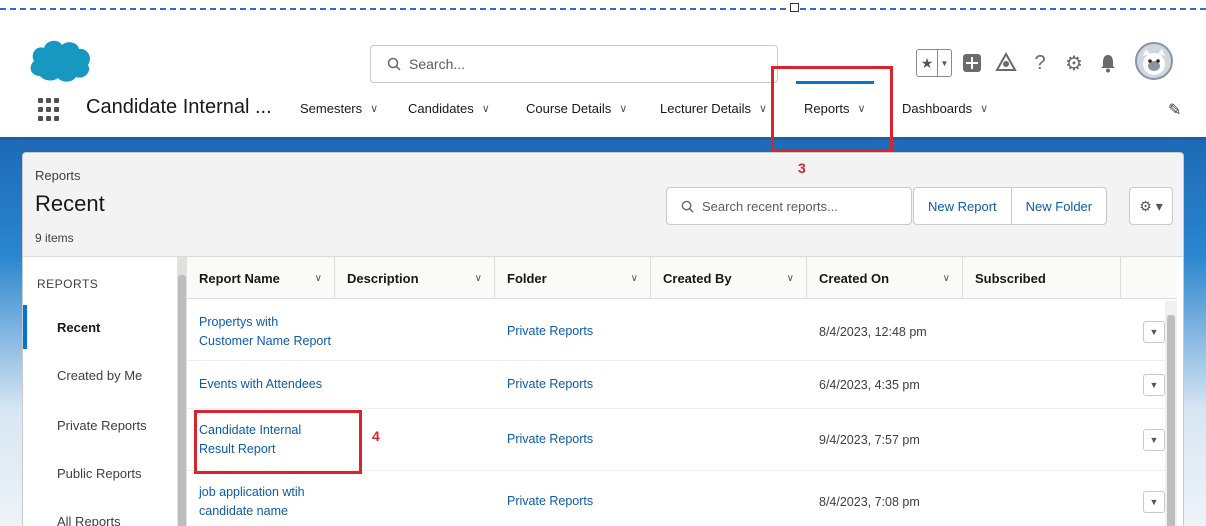  I want to click on list-actions: New Report New Folder, so click(1010, 206).